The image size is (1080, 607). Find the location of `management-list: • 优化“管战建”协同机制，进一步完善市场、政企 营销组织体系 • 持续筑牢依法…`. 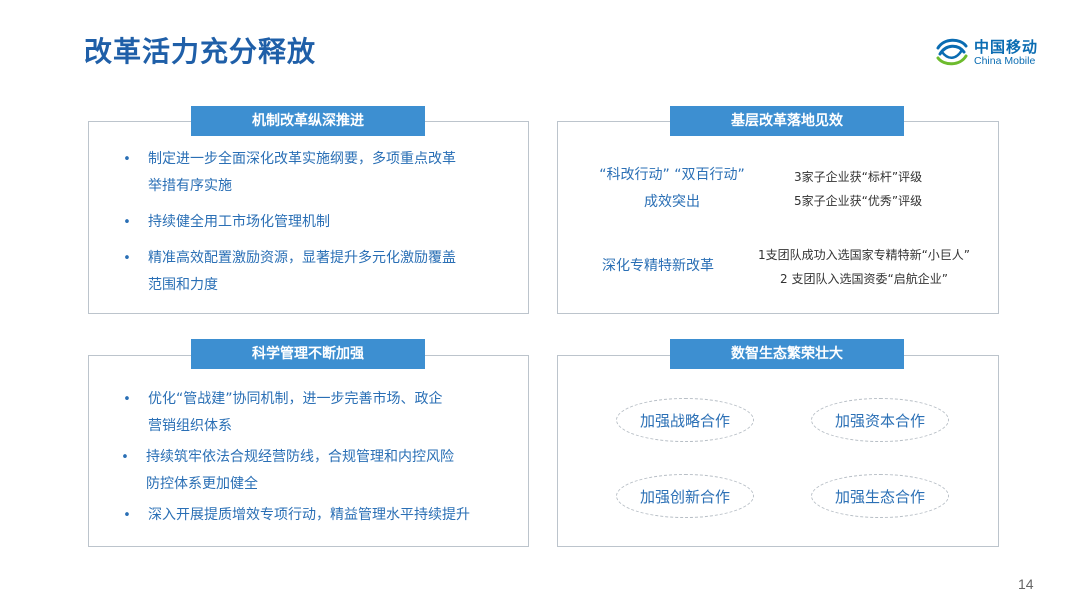

management-list: • 优化“管战建”协同机制，进一步完善市场、政企 营销组织体系 • 持续筑牢依法… is located at coordinates (316, 457).